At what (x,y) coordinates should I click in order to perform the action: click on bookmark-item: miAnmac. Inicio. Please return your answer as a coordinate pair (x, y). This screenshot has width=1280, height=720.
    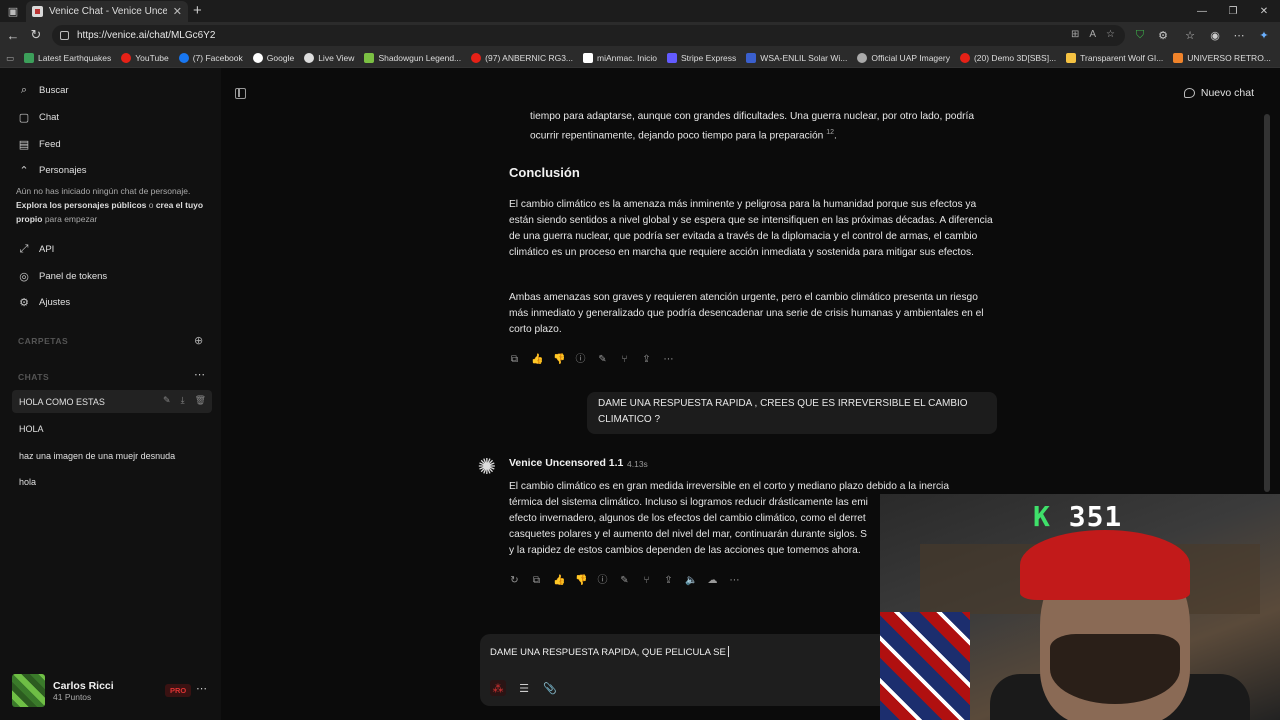
    Looking at the image, I should click on (620, 58).